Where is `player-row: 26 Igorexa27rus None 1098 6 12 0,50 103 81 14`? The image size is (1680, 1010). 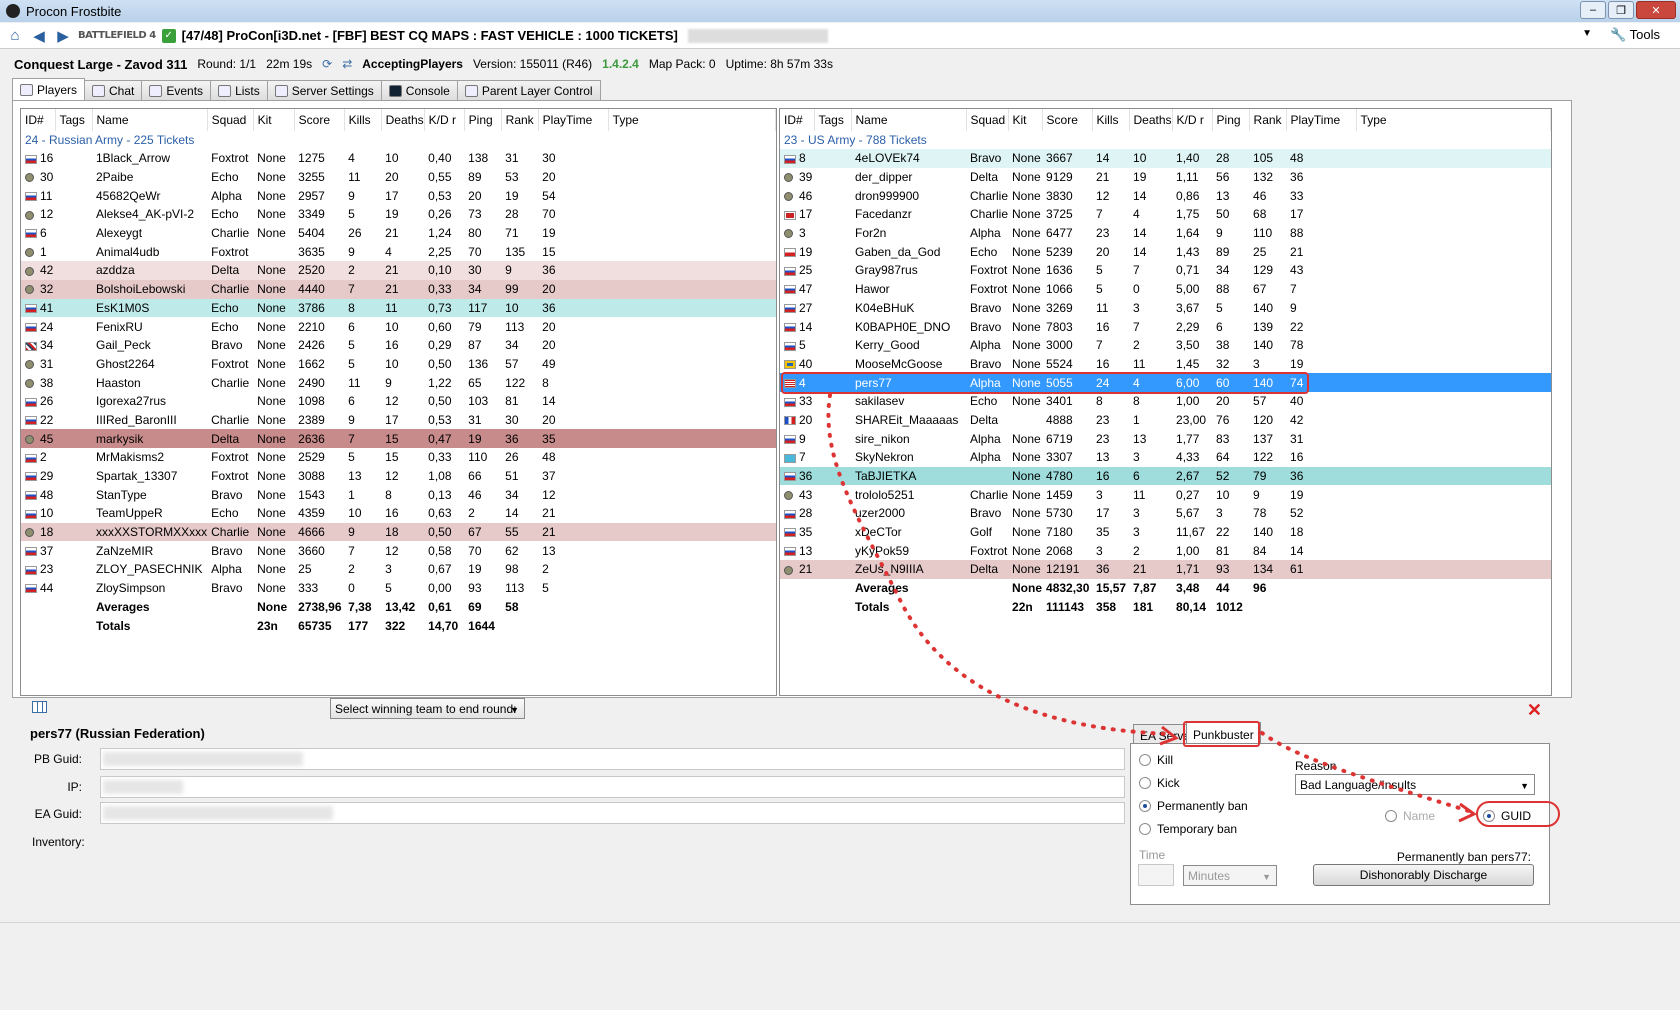 player-row: 26 Igorexa27rus None 1098 6 12 0,50 103 81 14 is located at coordinates (398, 401).